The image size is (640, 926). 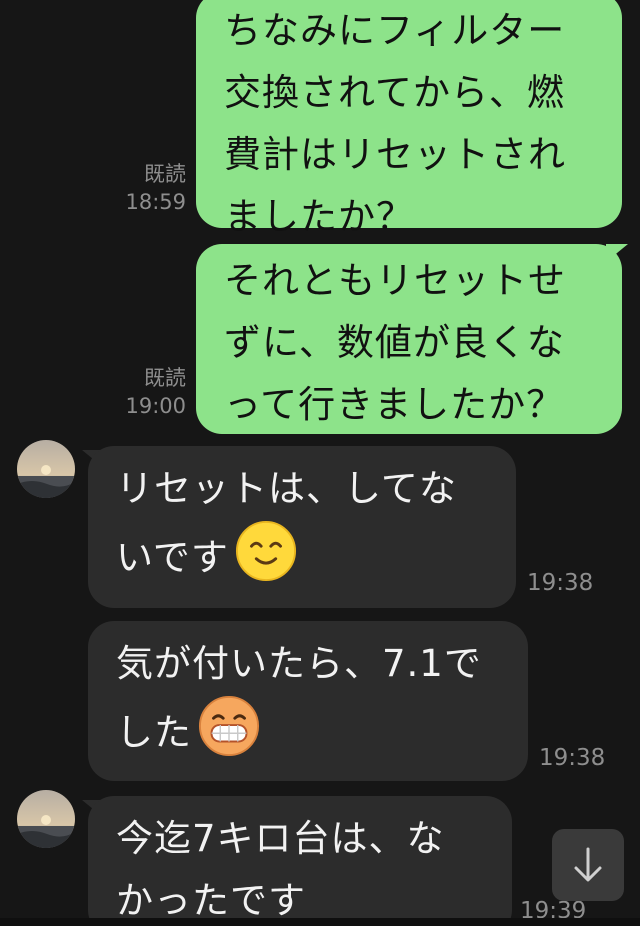 I want to click on message-timestamp: 18:59, so click(x=155, y=202).